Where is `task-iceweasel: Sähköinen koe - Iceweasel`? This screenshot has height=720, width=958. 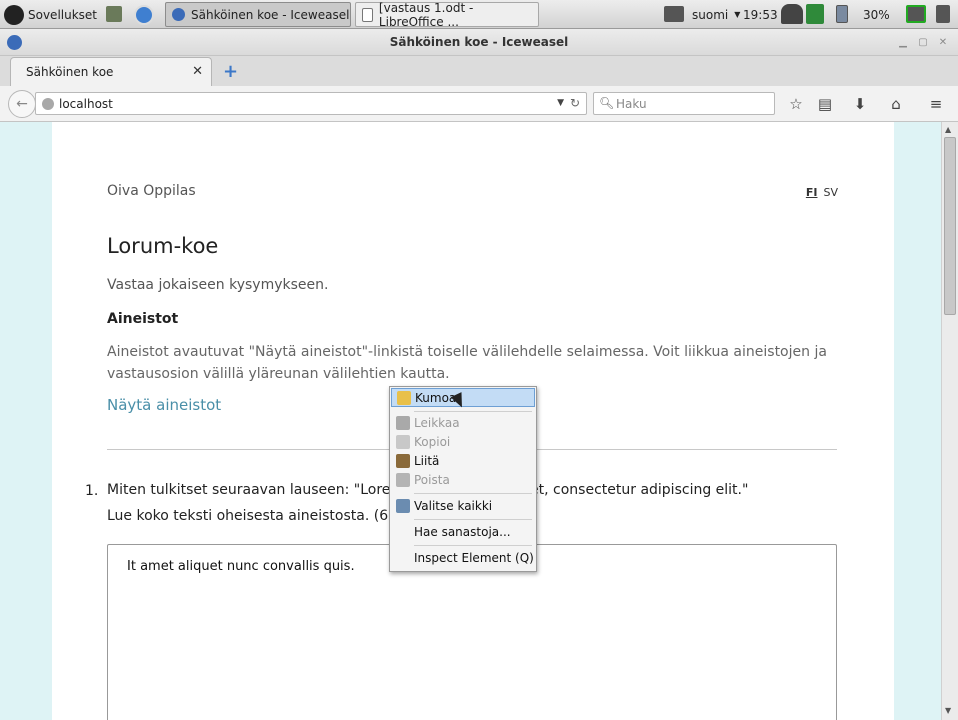 task-iceweasel: Sähköinen koe - Iceweasel is located at coordinates (258, 14).